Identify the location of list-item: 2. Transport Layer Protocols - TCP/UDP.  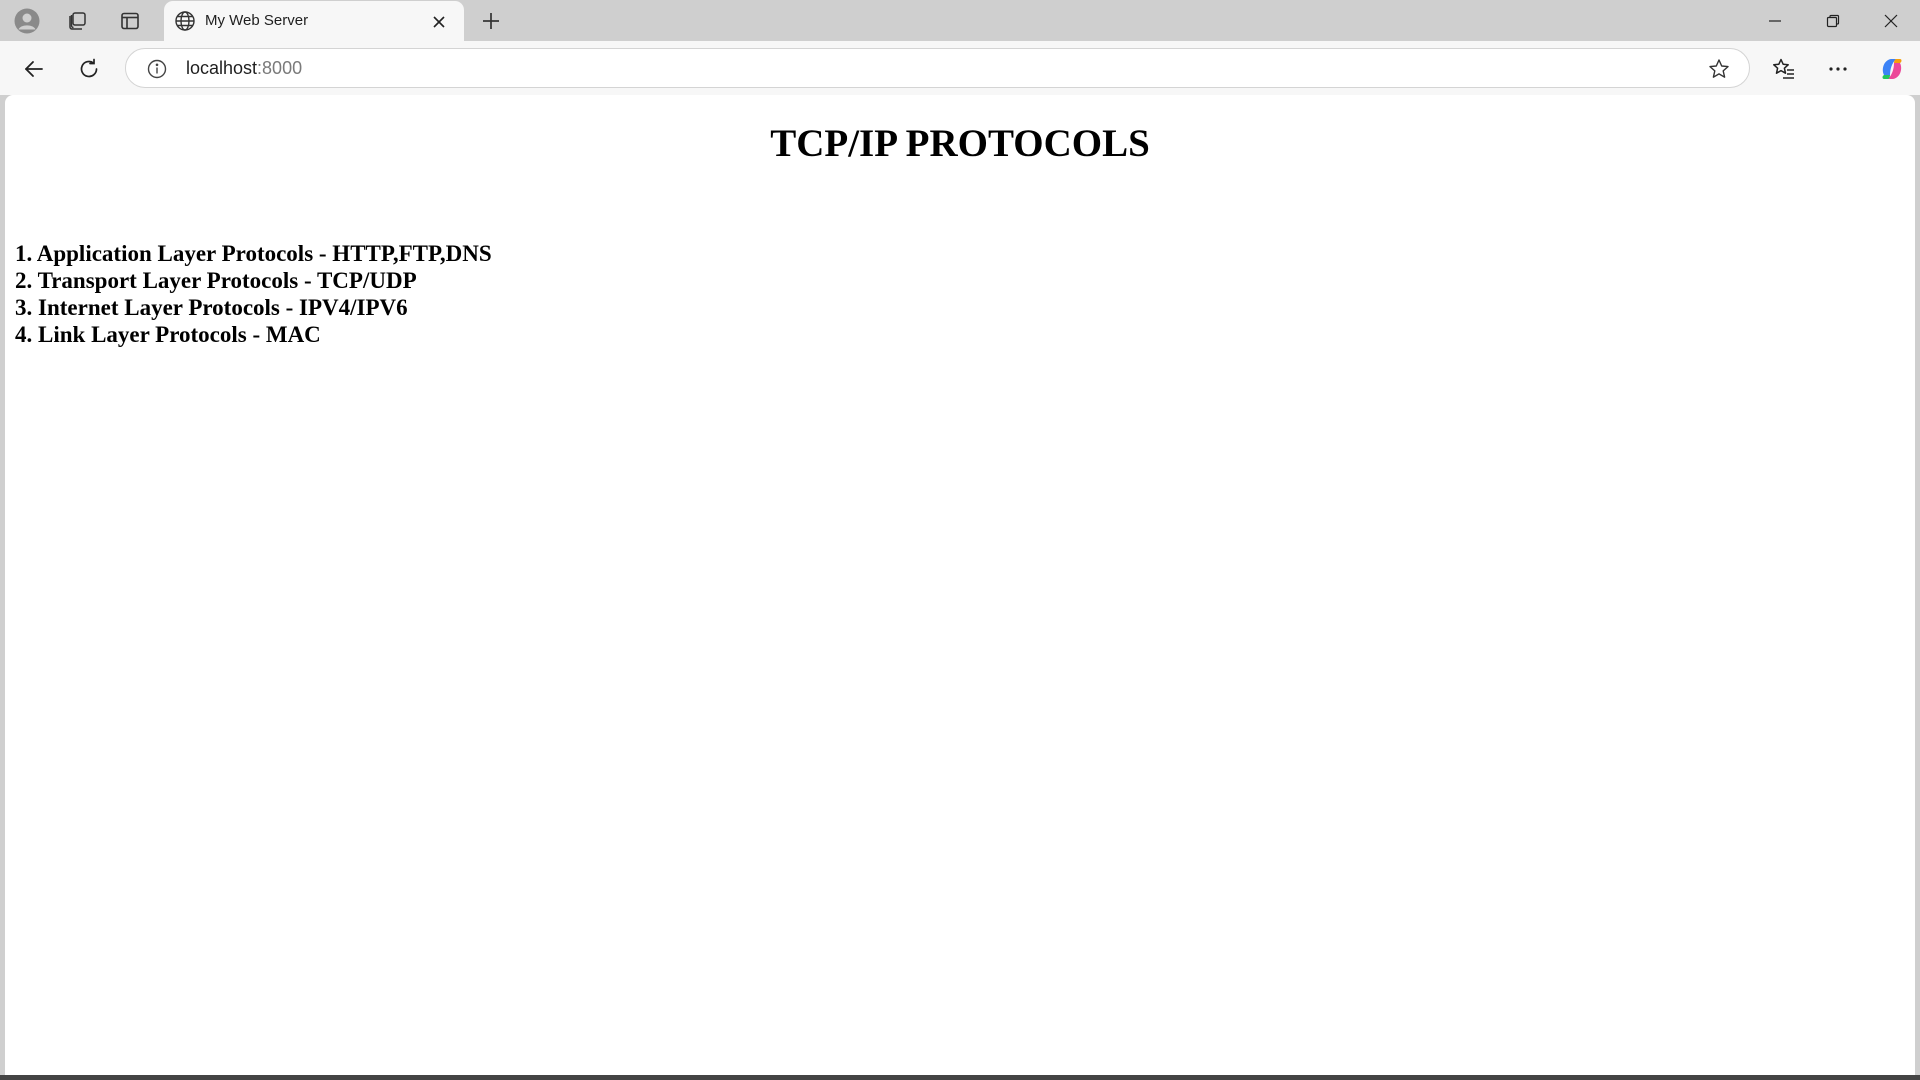
(216, 280).